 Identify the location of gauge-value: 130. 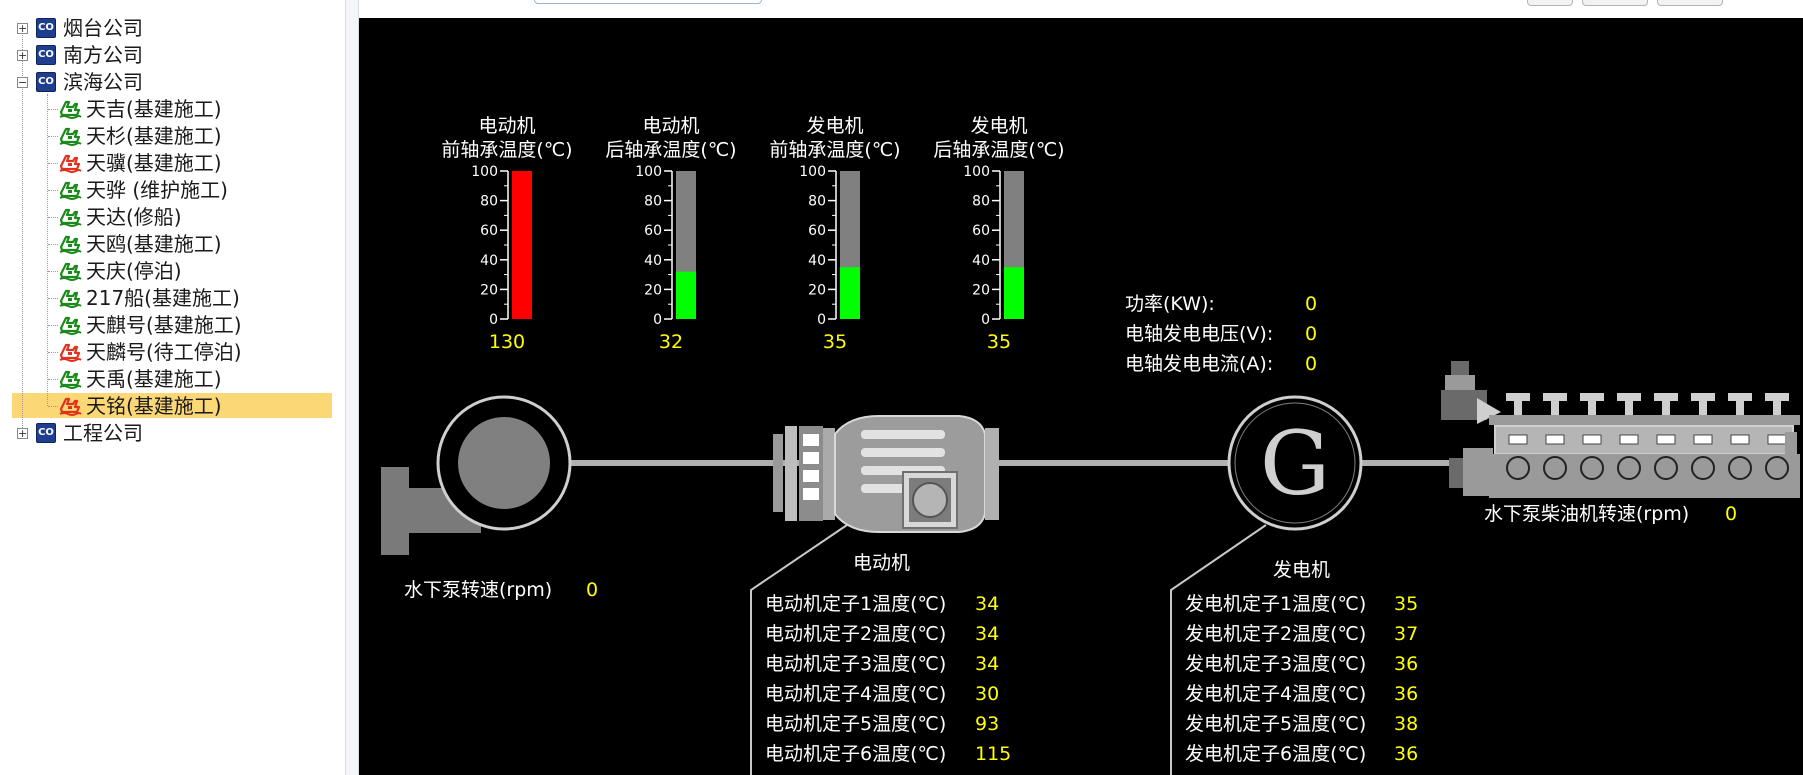
(507, 342).